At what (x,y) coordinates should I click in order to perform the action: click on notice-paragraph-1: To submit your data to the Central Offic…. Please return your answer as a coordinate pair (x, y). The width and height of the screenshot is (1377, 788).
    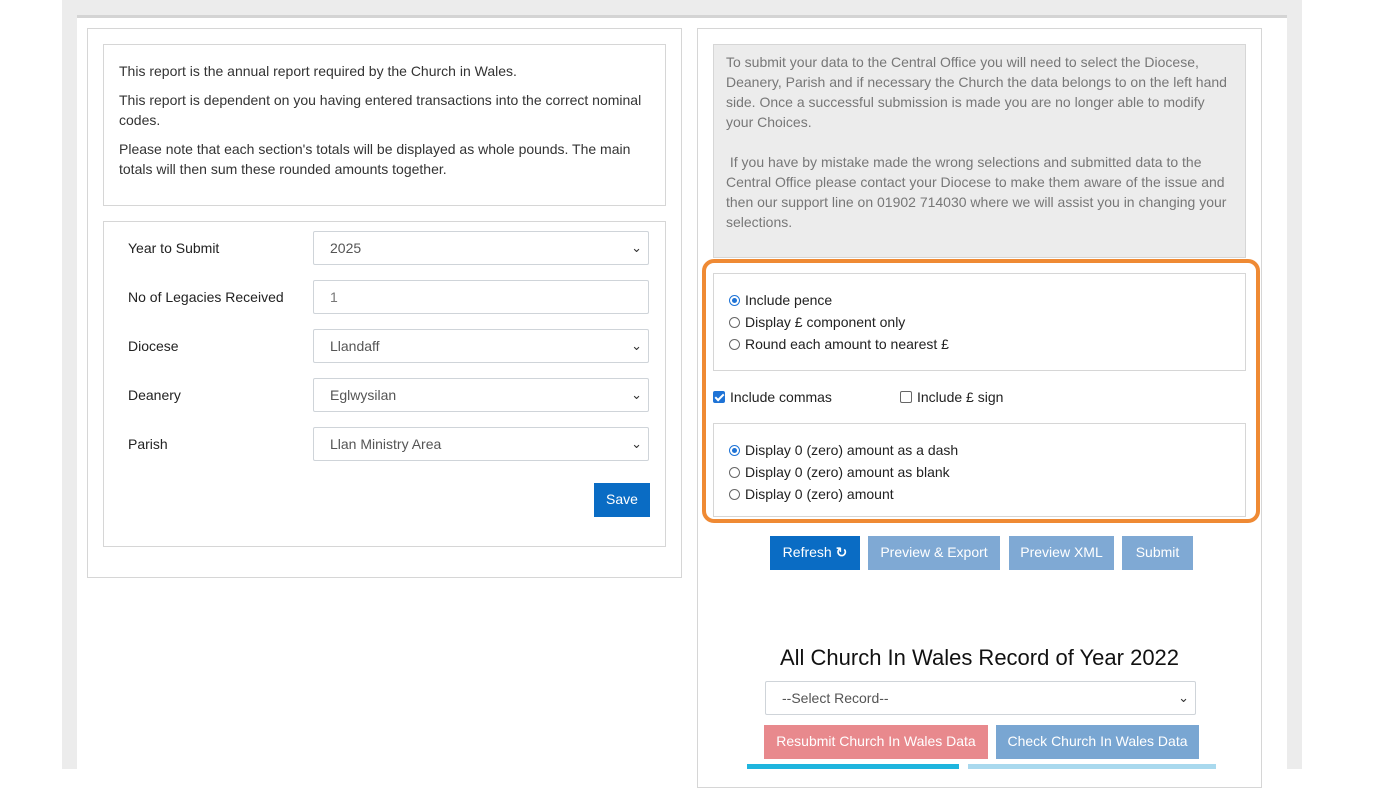
    Looking at the image, I should click on (976, 92).